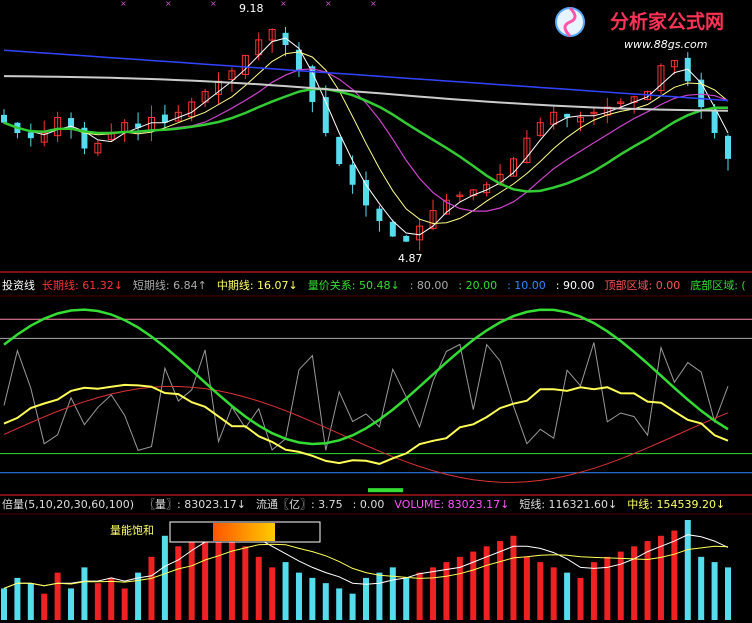 This screenshot has height=623, width=752. Describe the element at coordinates (82, 285) in the screenshot. I see `indicator-header-item: 长期线: 61.32↓` at that location.